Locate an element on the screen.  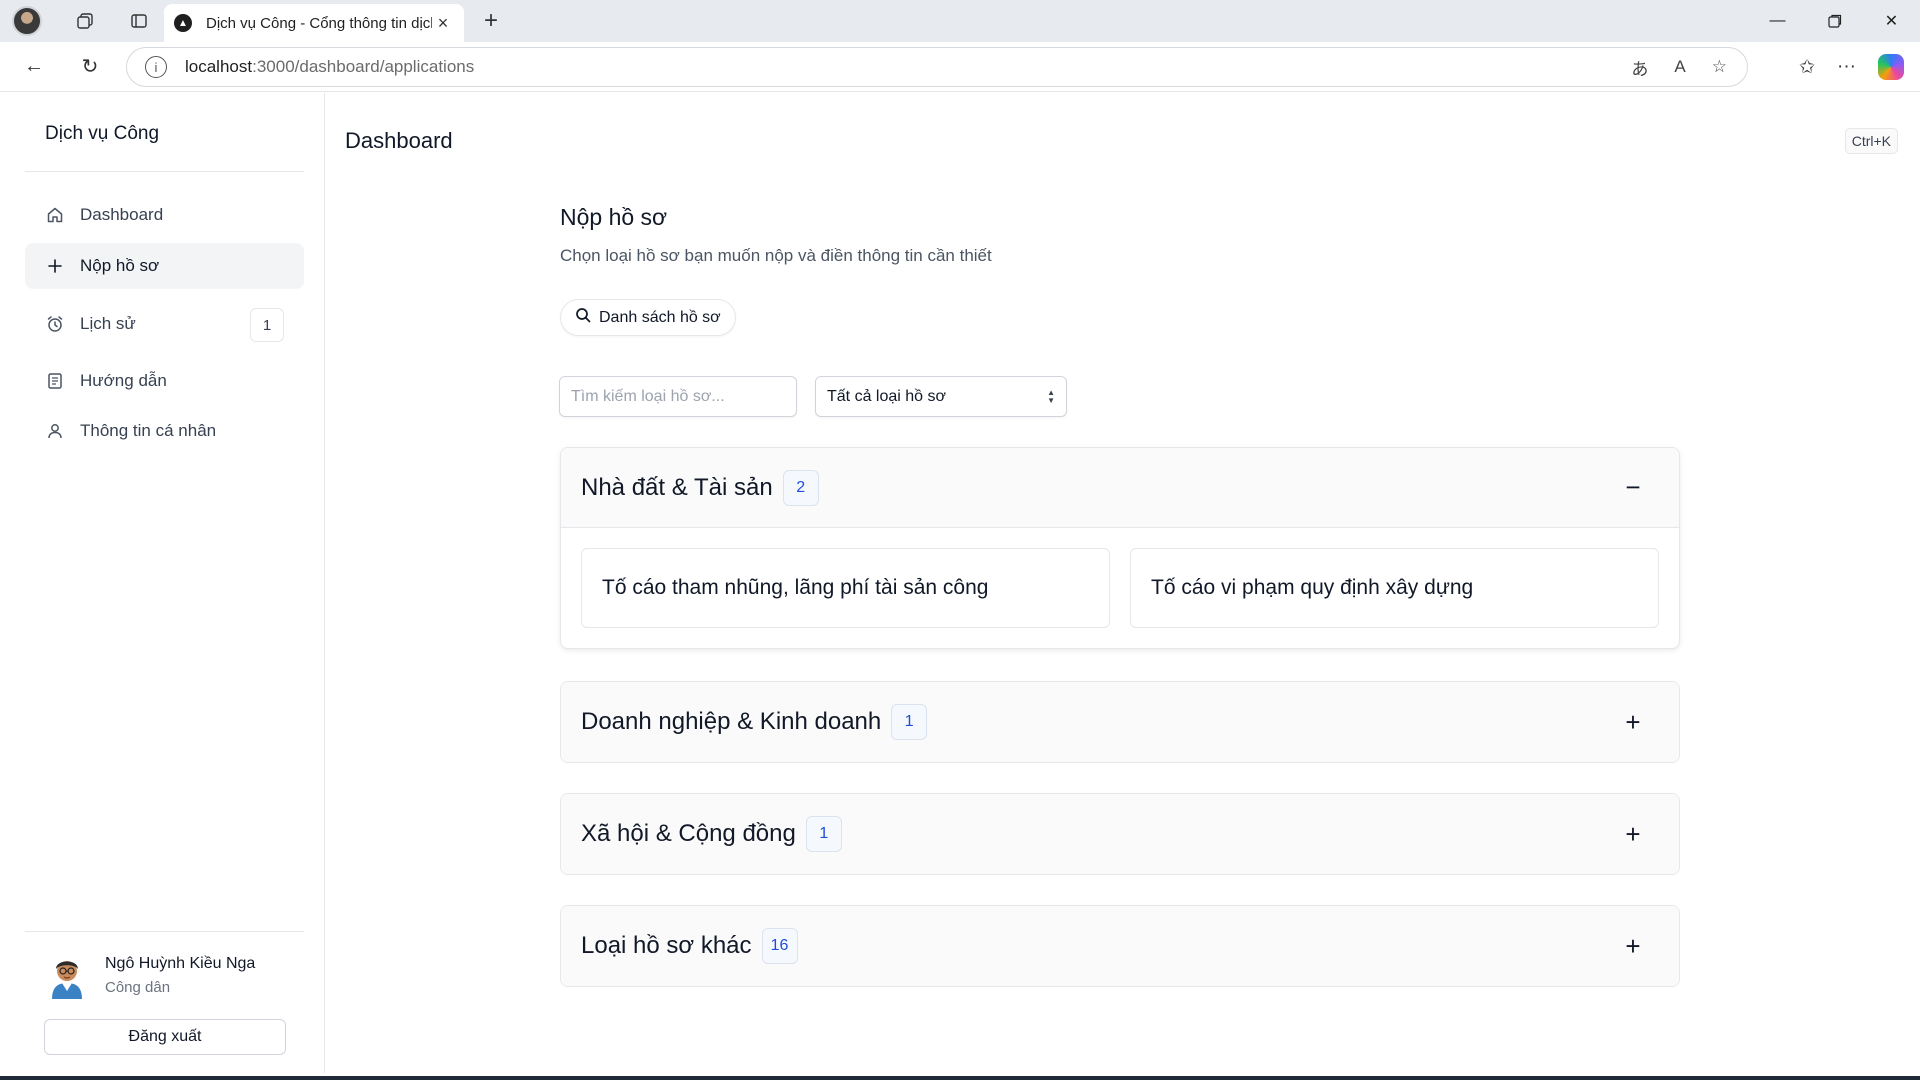
sidebar-item-label: Lịch sử is located at coordinates (108, 323).